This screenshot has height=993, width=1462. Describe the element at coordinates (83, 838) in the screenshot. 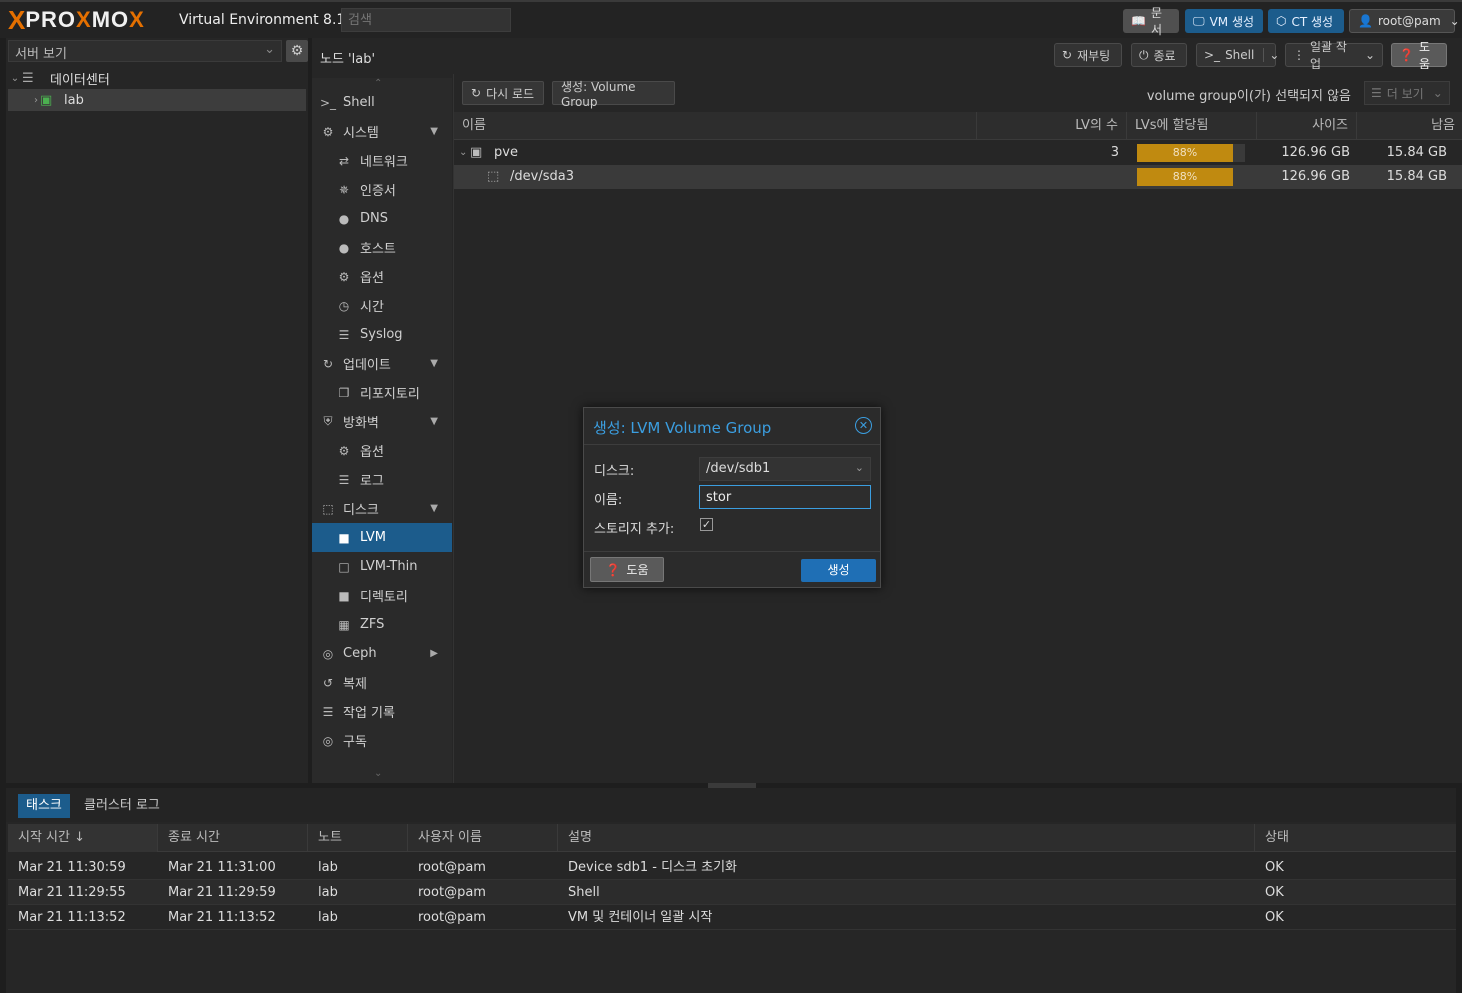

I see `column-header-start-time: 시작 시간 ↓` at that location.